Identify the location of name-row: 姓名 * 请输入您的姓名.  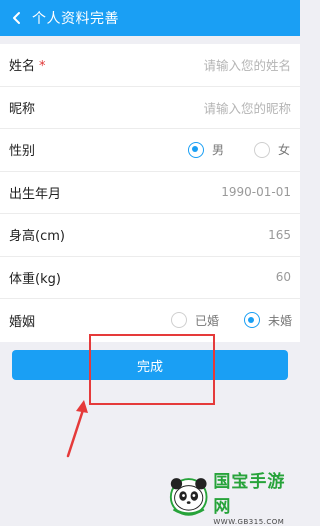
(150, 65).